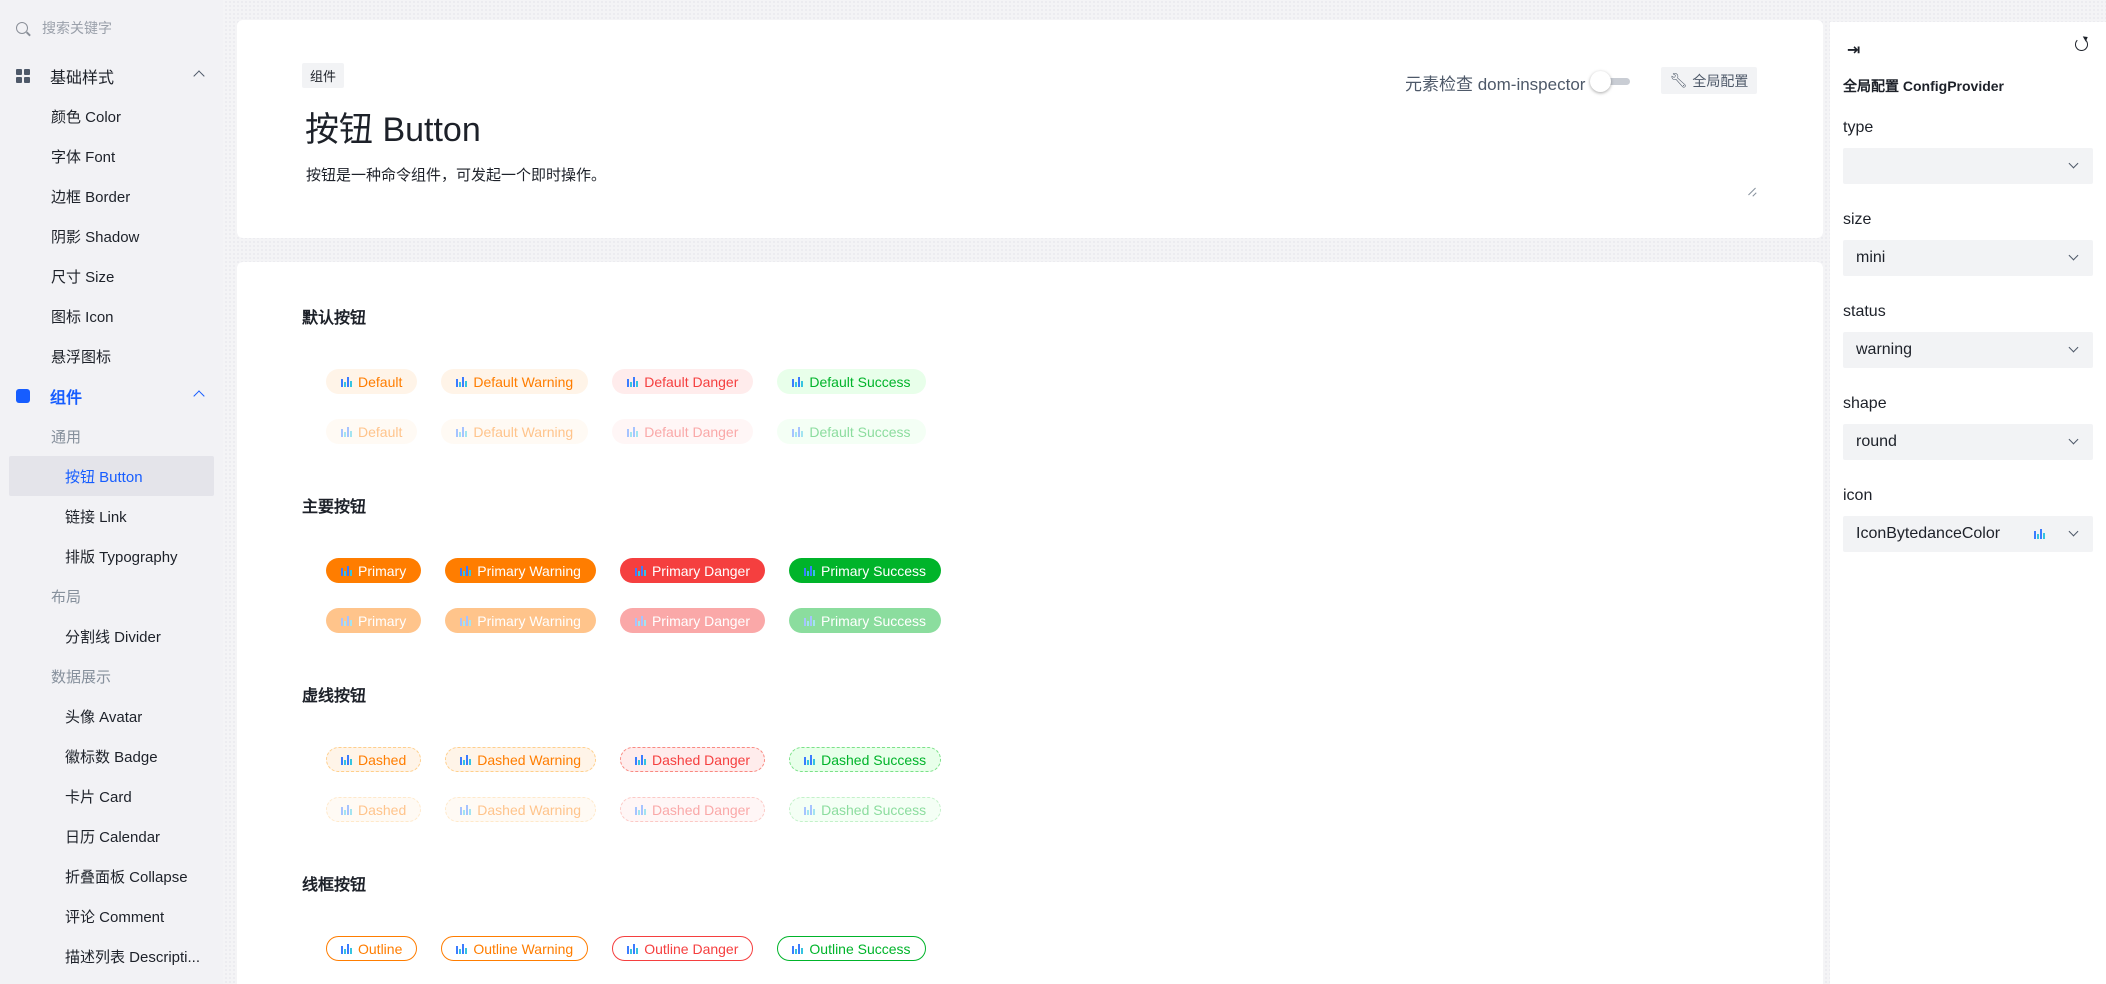  Describe the element at coordinates (865, 759) in the screenshot. I see `dashed-success-button: Dashed Success` at that location.